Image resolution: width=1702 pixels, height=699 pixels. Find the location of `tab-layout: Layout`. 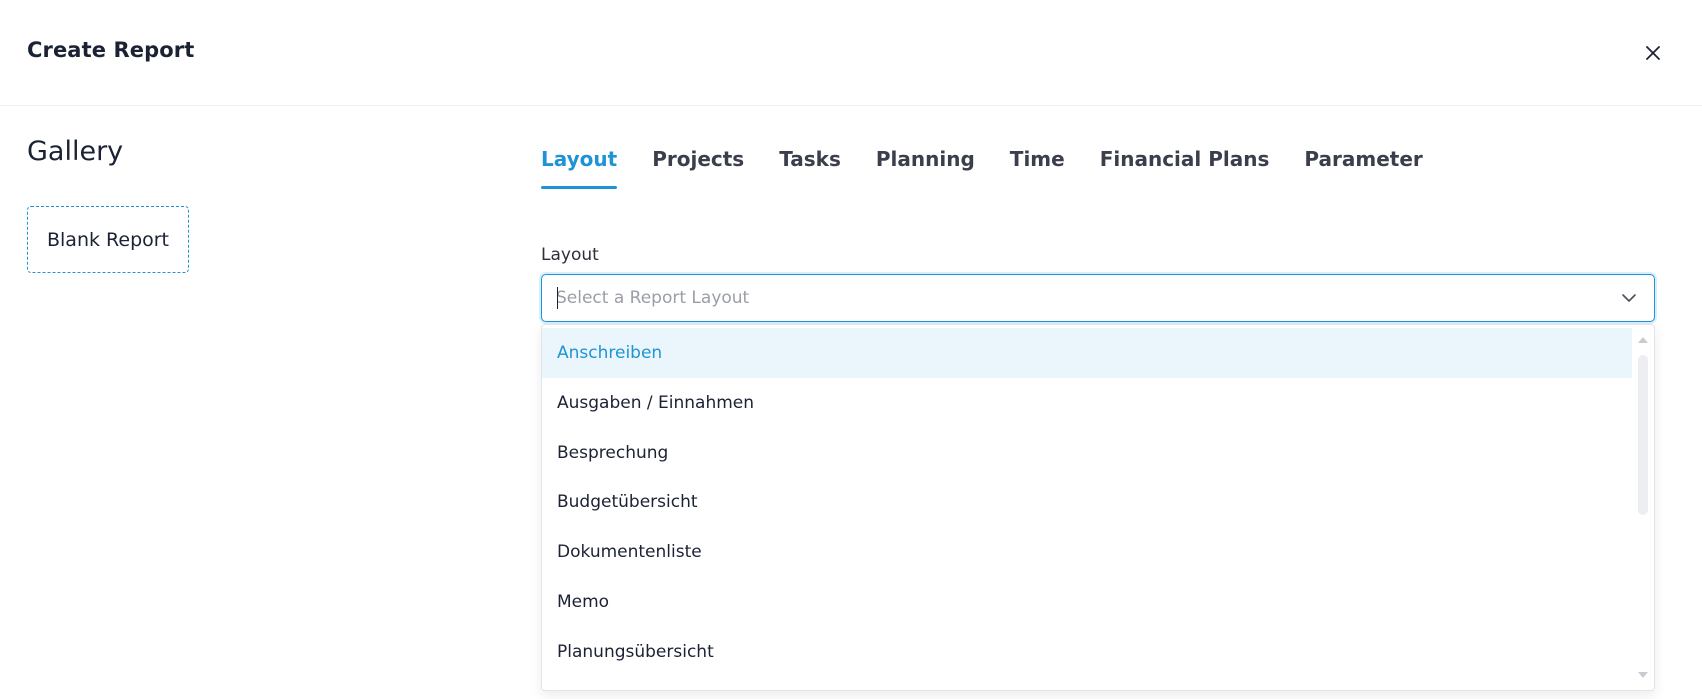

tab-layout: Layout is located at coordinates (579, 167).